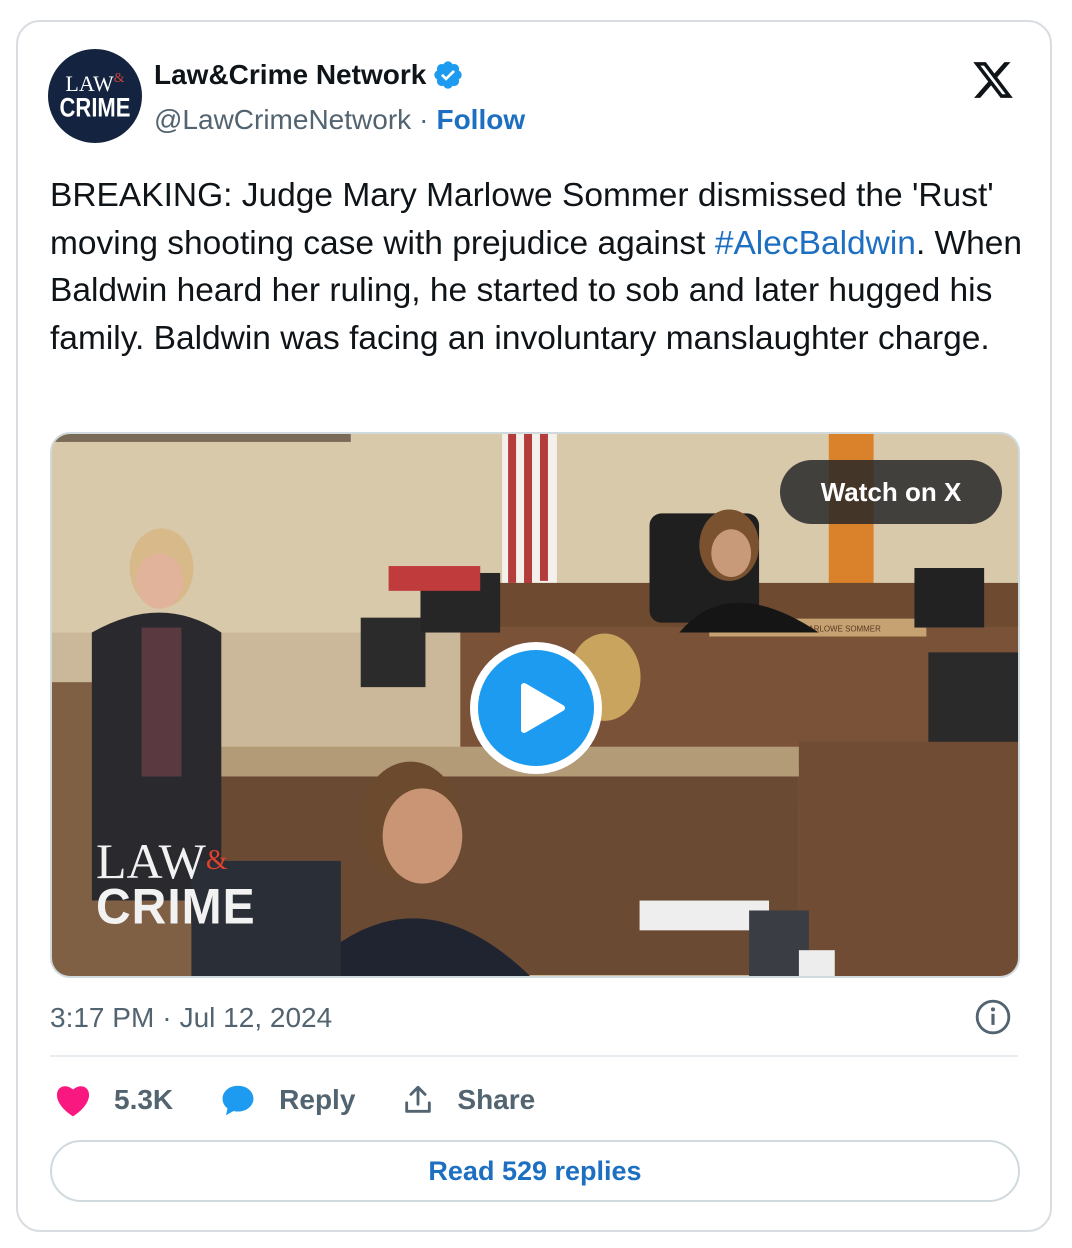 This screenshot has height=1248, width=1072. Describe the element at coordinates (95, 107) in the screenshot. I see `avatar-logo-line2: CRIME` at that location.